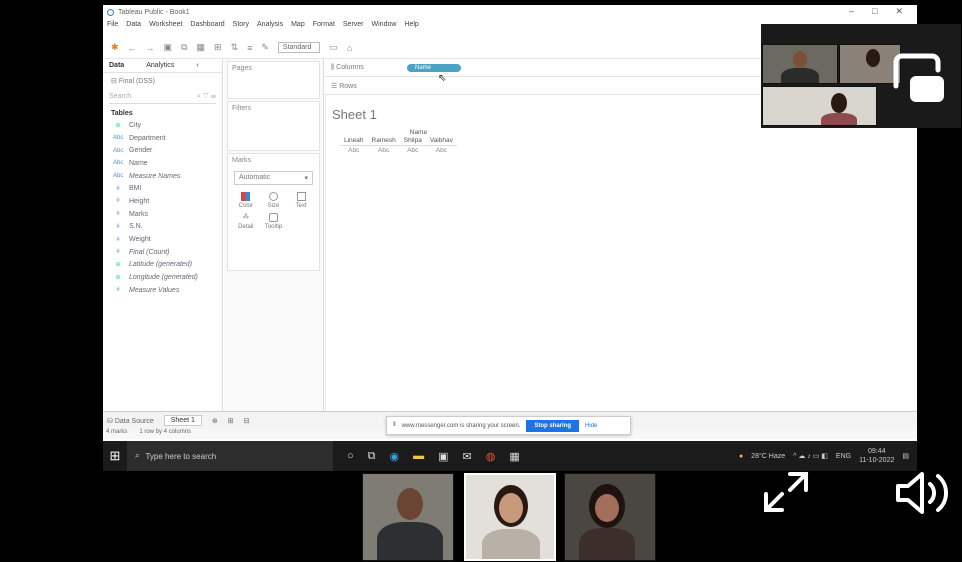 The width and height of the screenshot is (962, 562). Describe the element at coordinates (905, 456) in the screenshot. I see `notifications-icon: ▤` at that location.